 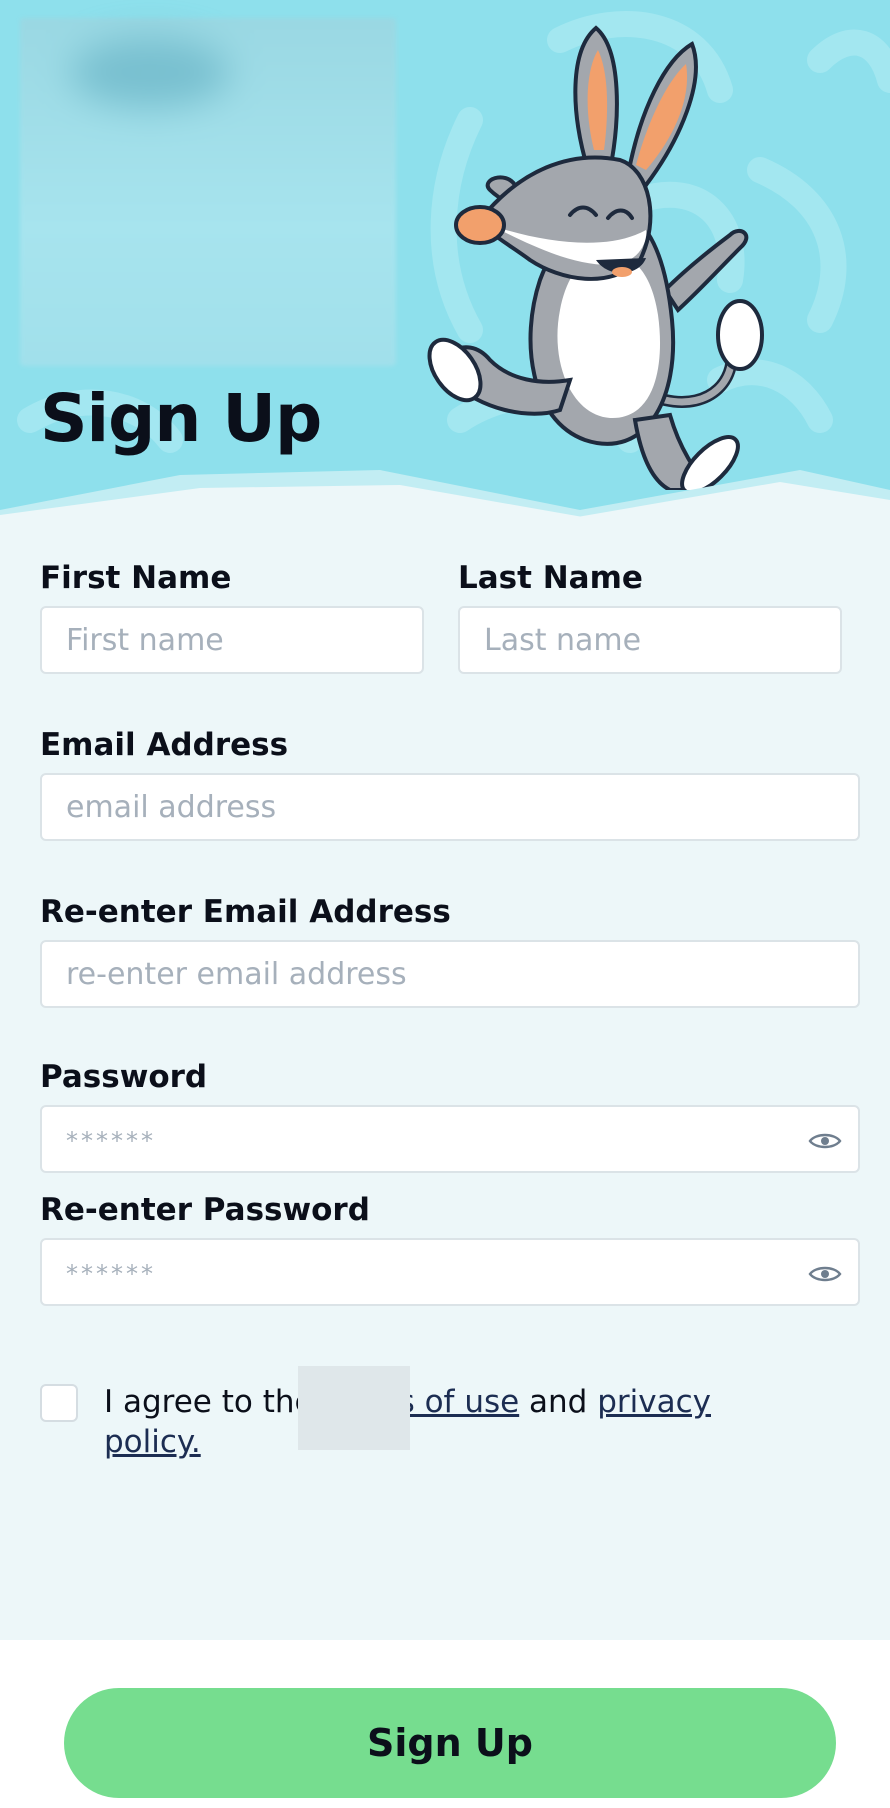 What do you see at coordinates (558, 1402) in the screenshot?
I see `agreement-conjunction: and` at bounding box center [558, 1402].